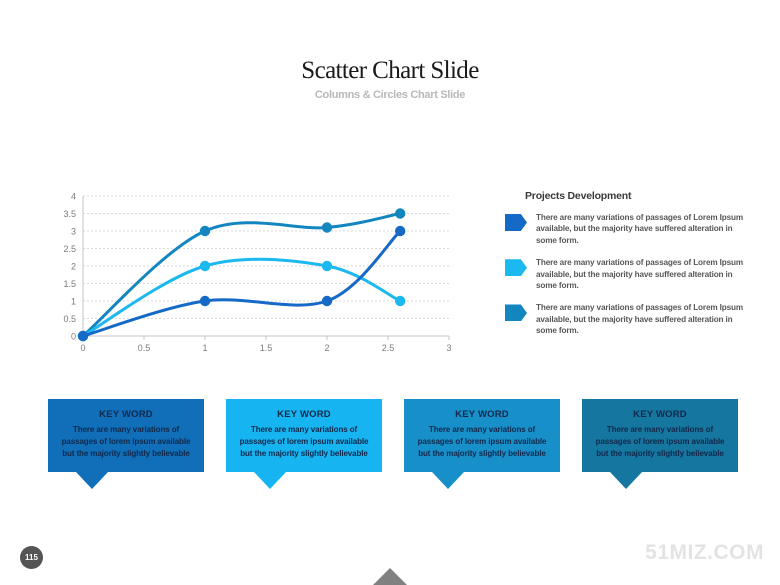  Describe the element at coordinates (241, 275) in the screenshot. I see `chart-series` at that location.